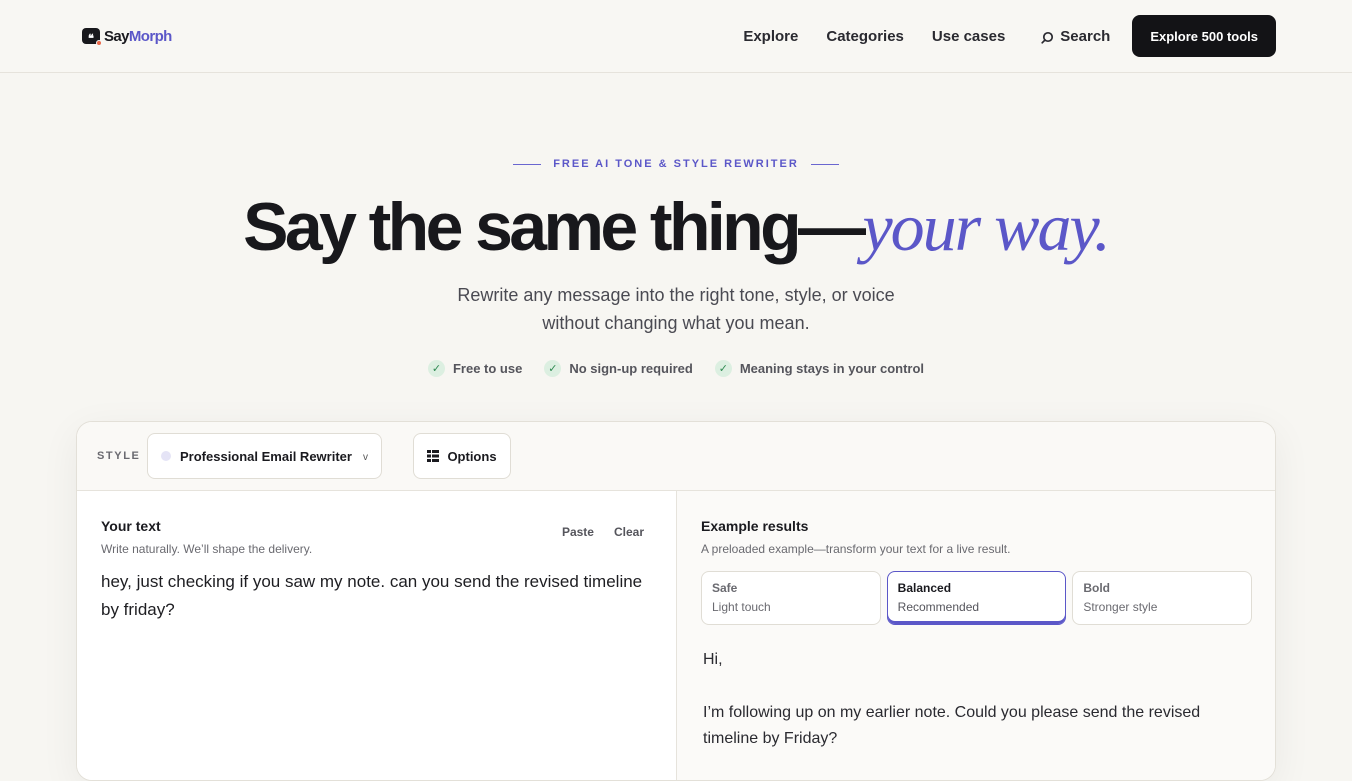 The width and height of the screenshot is (1352, 781). Describe the element at coordinates (150, 36) in the screenshot. I see `logo-text-morph: Morph` at that location.